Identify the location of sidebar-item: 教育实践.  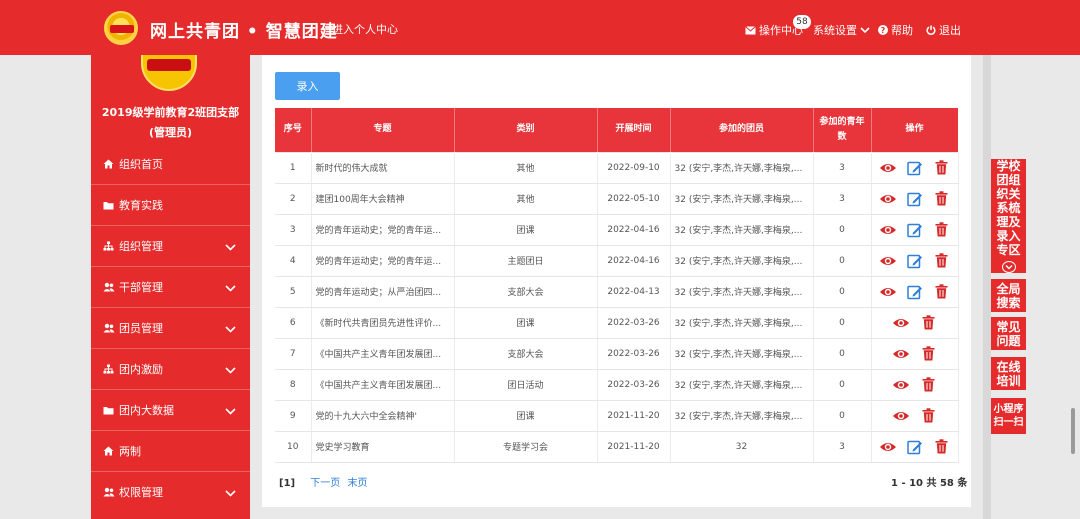
(170, 204).